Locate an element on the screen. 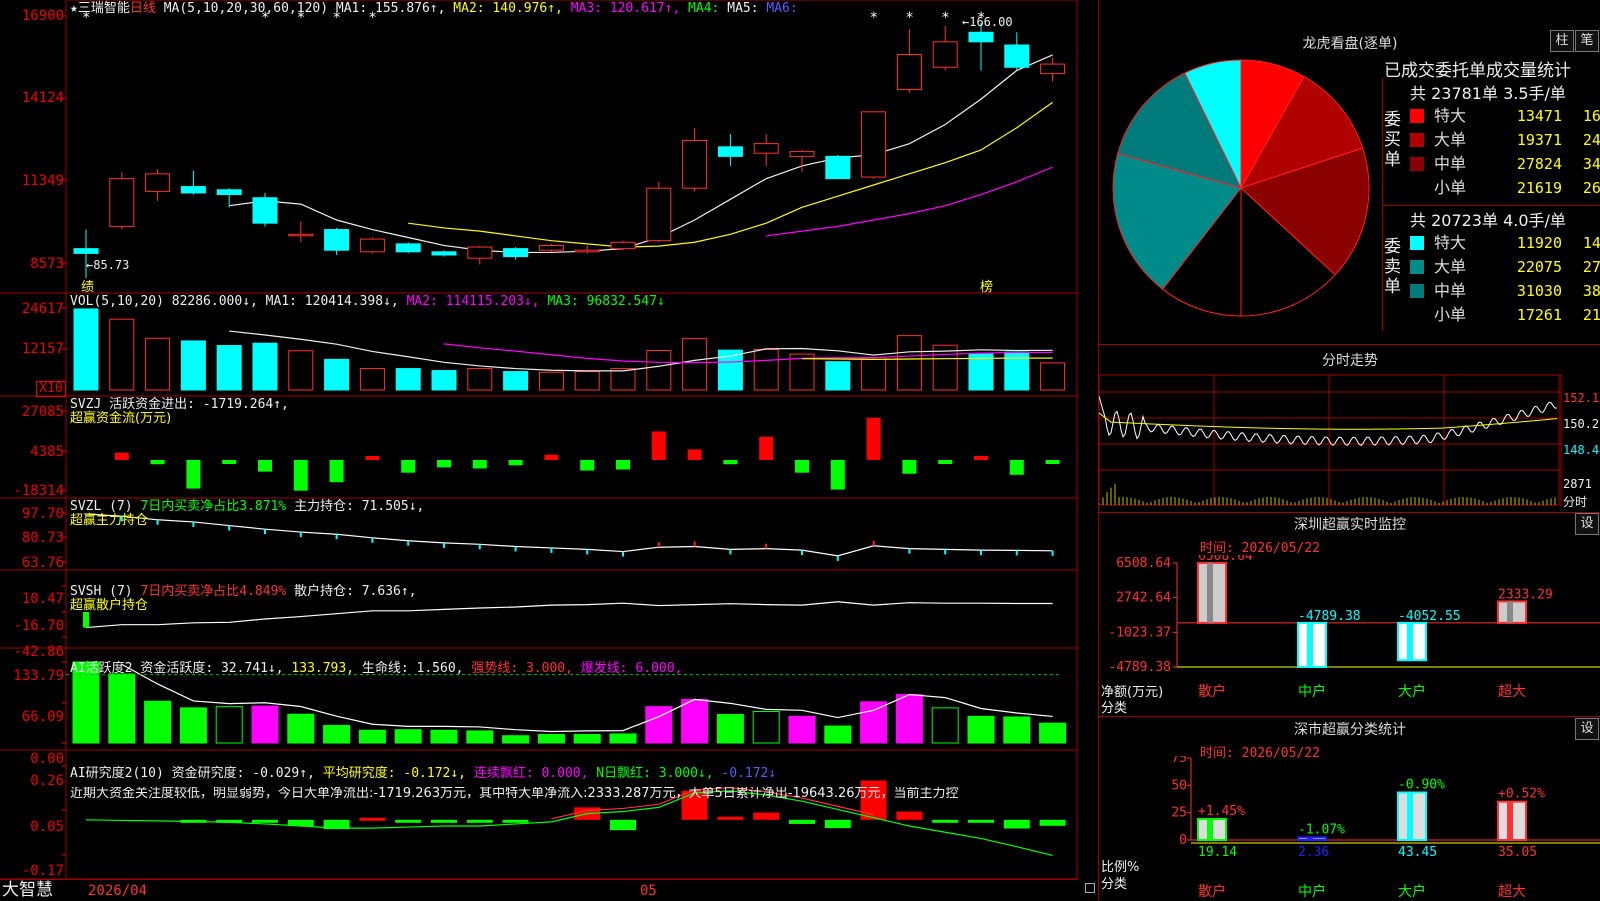 The image size is (1600, 901). sz-net-amount-label: 2333.29 is located at coordinates (1525, 594).